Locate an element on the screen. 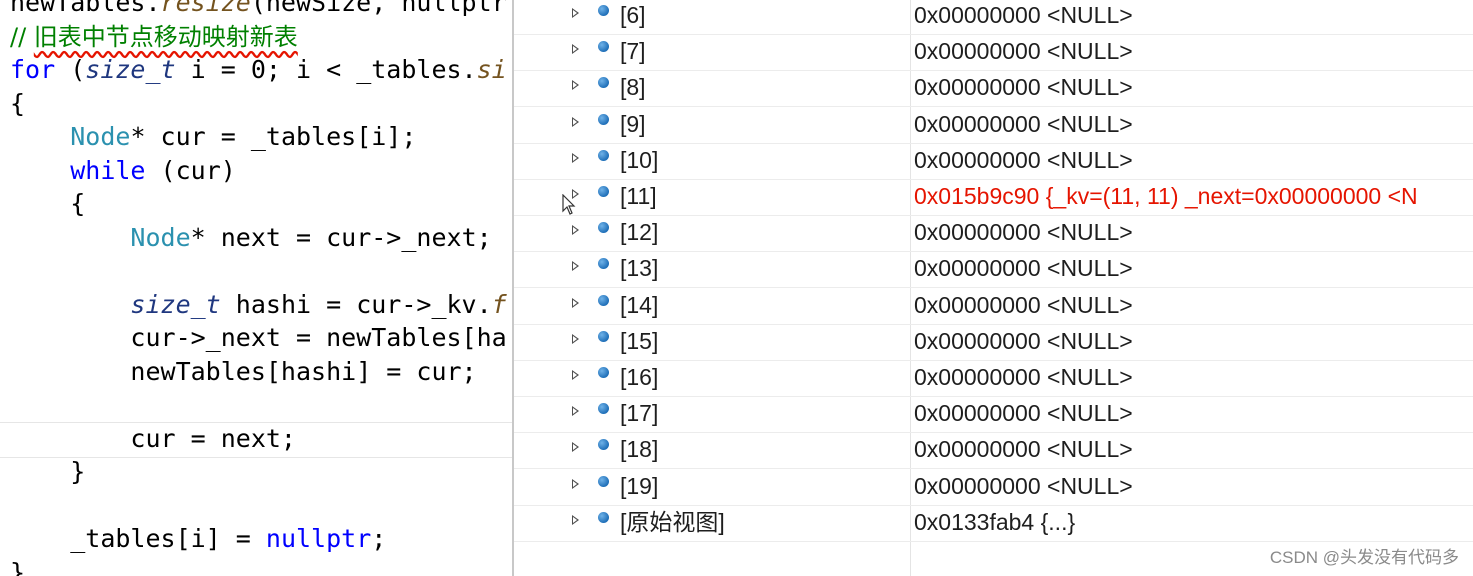  watch-name: [原始视图] is located at coordinates (672, 521).